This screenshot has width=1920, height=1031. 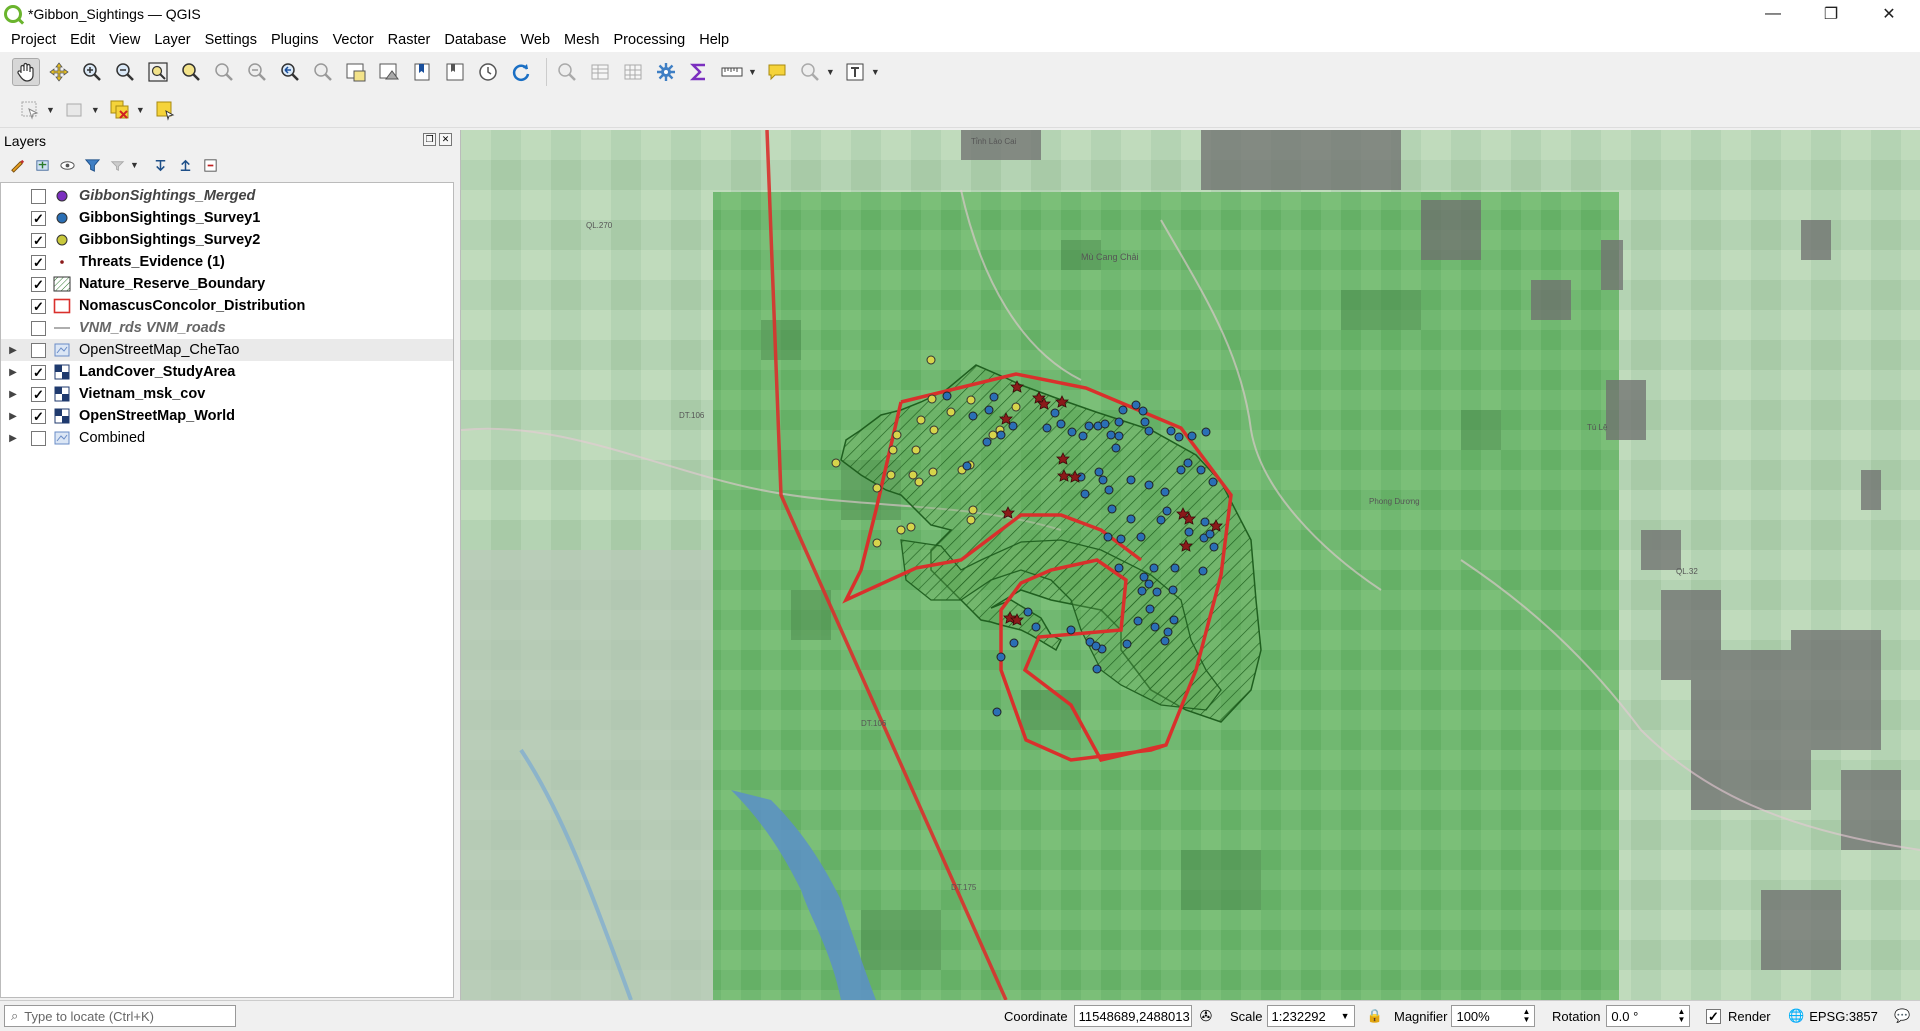 I want to click on menu-edit: Edit, so click(x=82, y=40).